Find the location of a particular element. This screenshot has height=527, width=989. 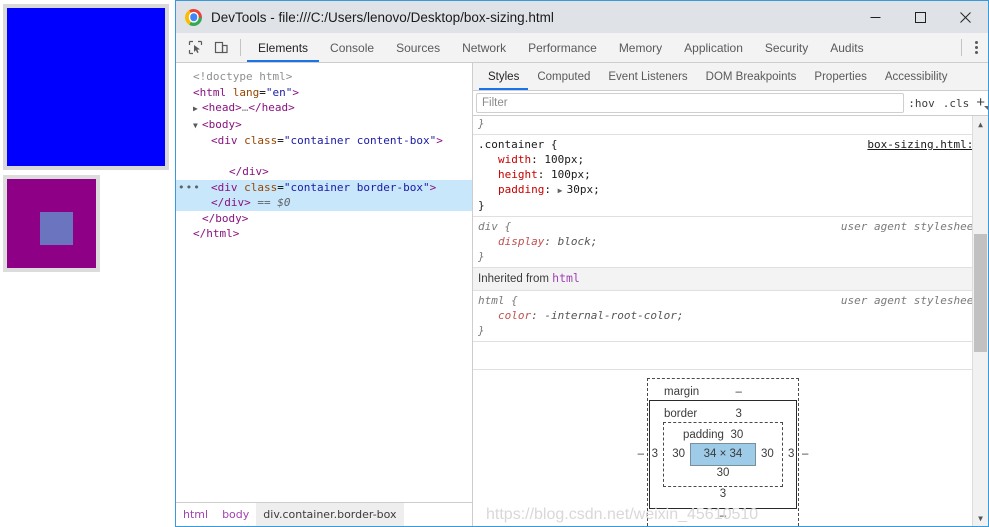

scrollbar-thumb is located at coordinates (980, 293).